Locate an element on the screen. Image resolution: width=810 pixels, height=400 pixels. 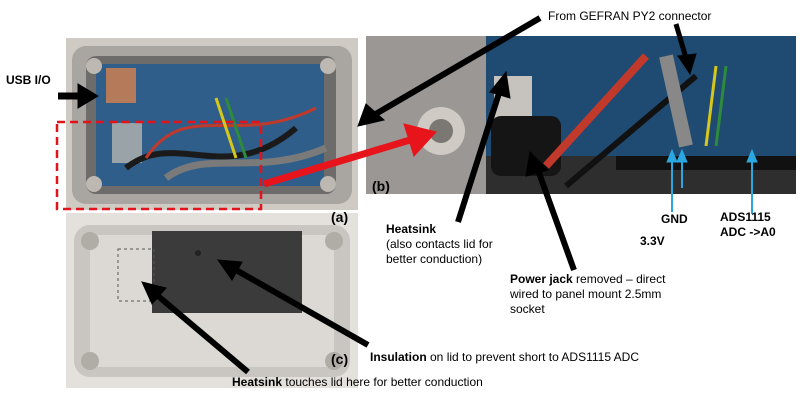
highlight-dashed-box is located at coordinates (159, 165).